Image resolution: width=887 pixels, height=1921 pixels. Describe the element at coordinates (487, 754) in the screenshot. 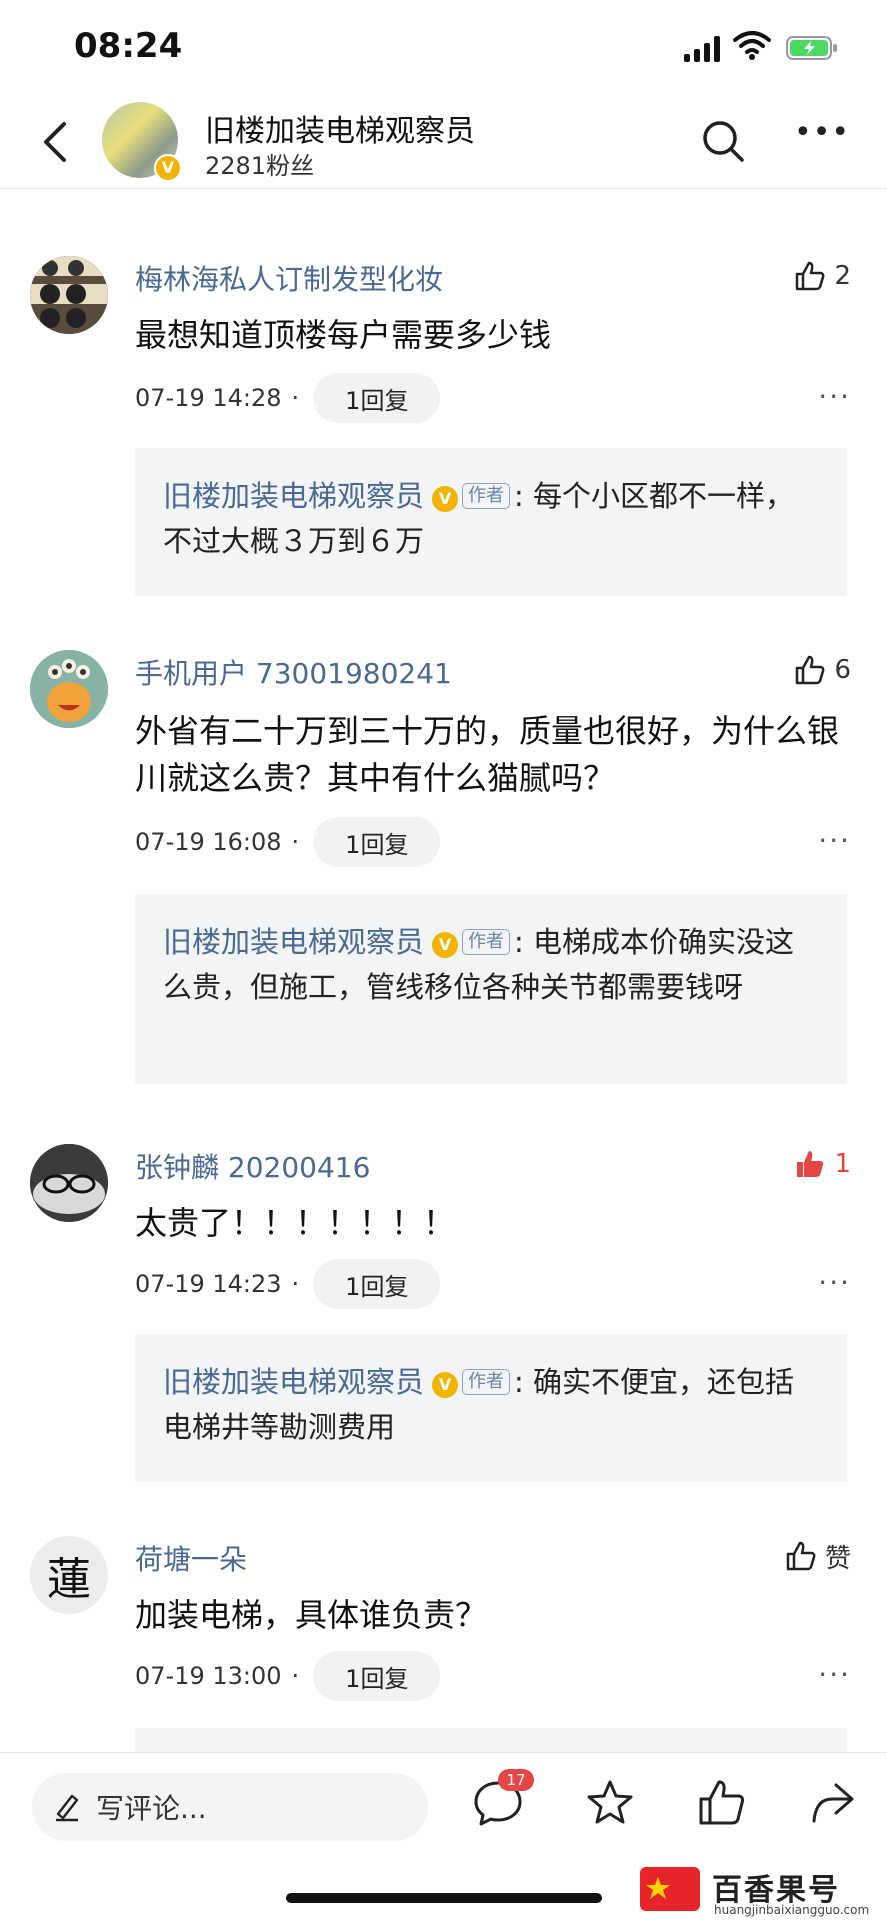

I see `comment-text: 外省有二十万到三十万的，质量也很好，为什么银川就这么贵？其中有什么猫腻吗？` at that location.